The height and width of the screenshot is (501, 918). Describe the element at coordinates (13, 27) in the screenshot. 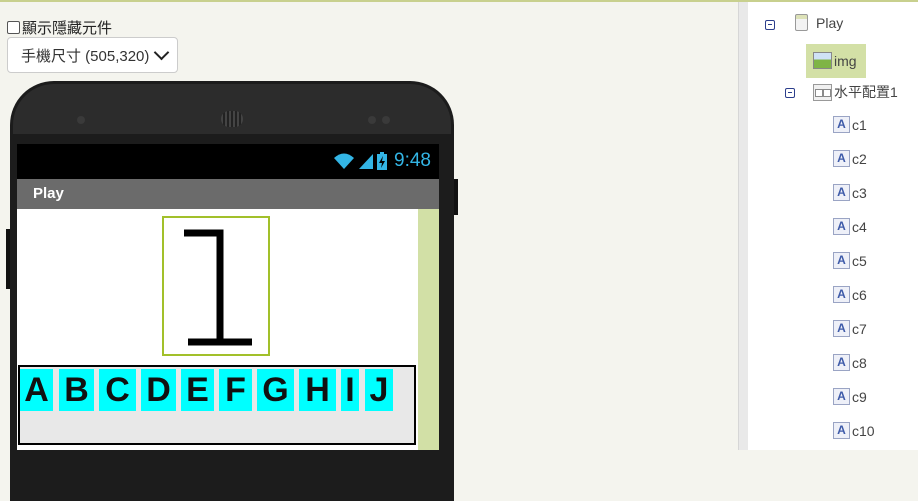

I see `show-hidden-checkbox` at that location.